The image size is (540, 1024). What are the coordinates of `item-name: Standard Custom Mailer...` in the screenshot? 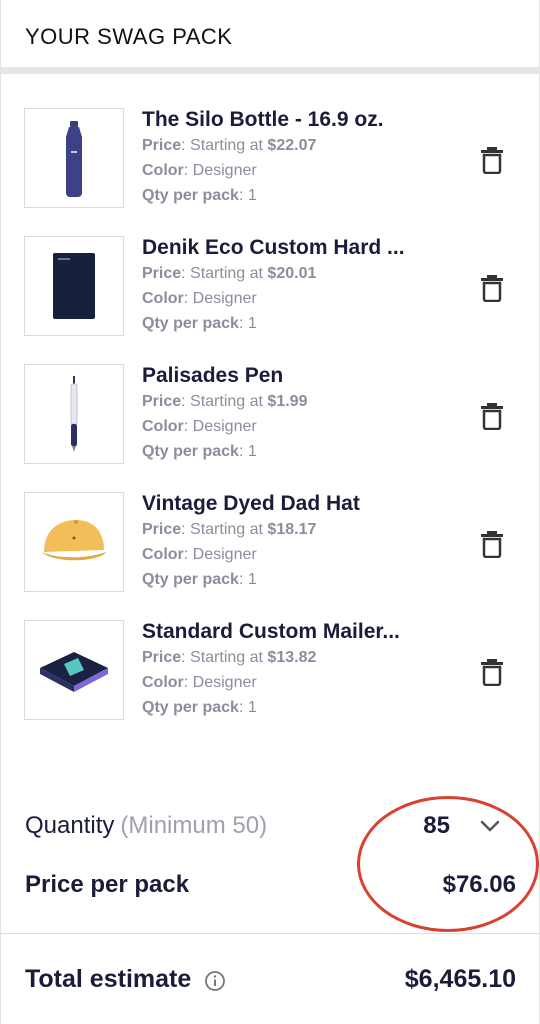 It's located at (297, 632).